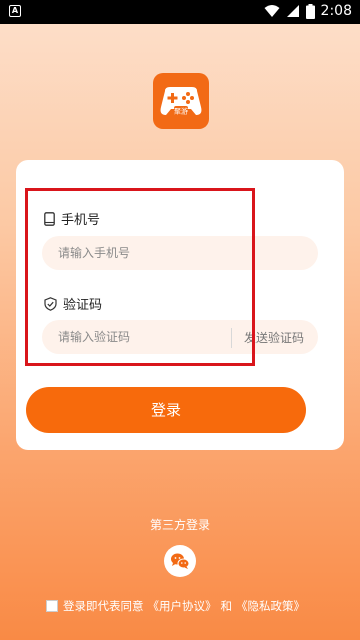 The image size is (360, 640). I want to click on agreement-and: 和, so click(226, 606).